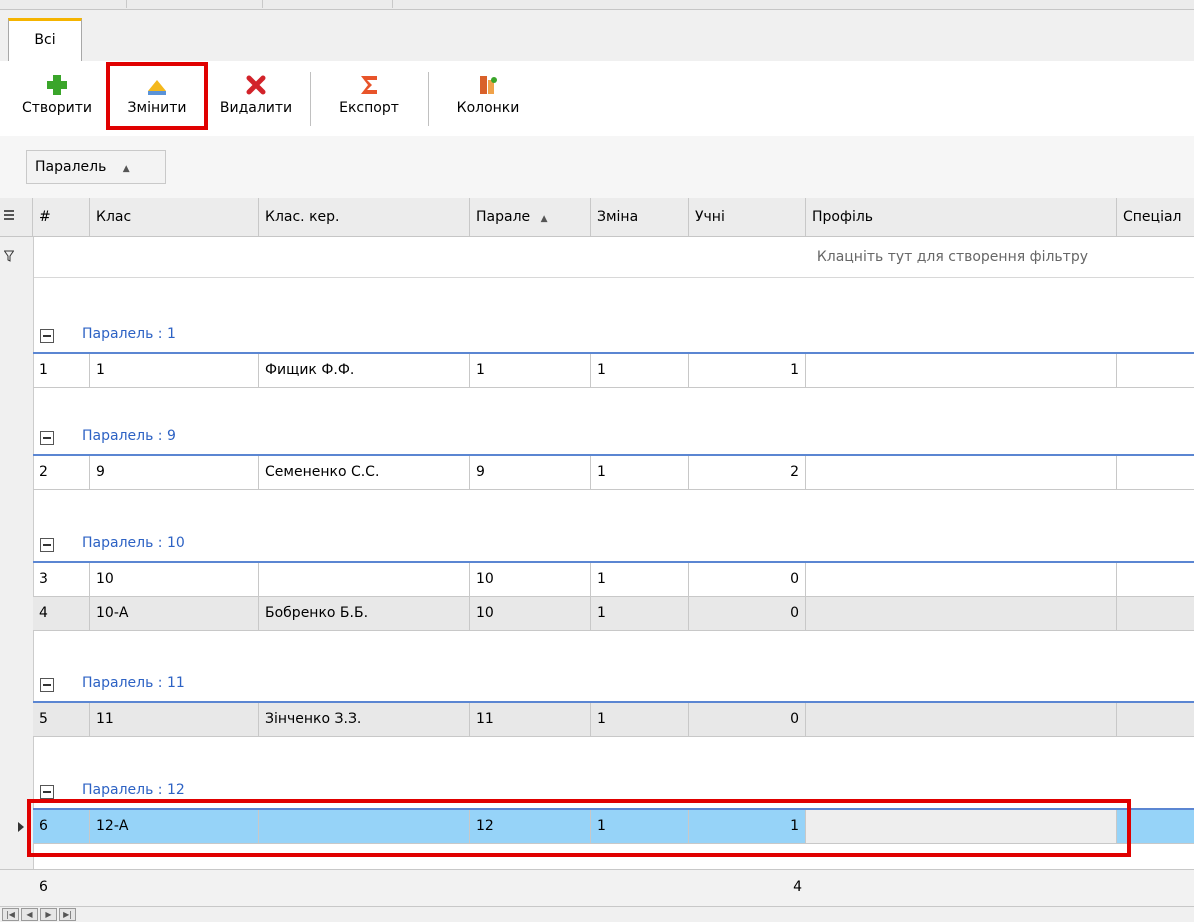 This screenshot has height=922, width=1194. Describe the element at coordinates (369, 108) in the screenshot. I see `export-label: Експорт` at that location.